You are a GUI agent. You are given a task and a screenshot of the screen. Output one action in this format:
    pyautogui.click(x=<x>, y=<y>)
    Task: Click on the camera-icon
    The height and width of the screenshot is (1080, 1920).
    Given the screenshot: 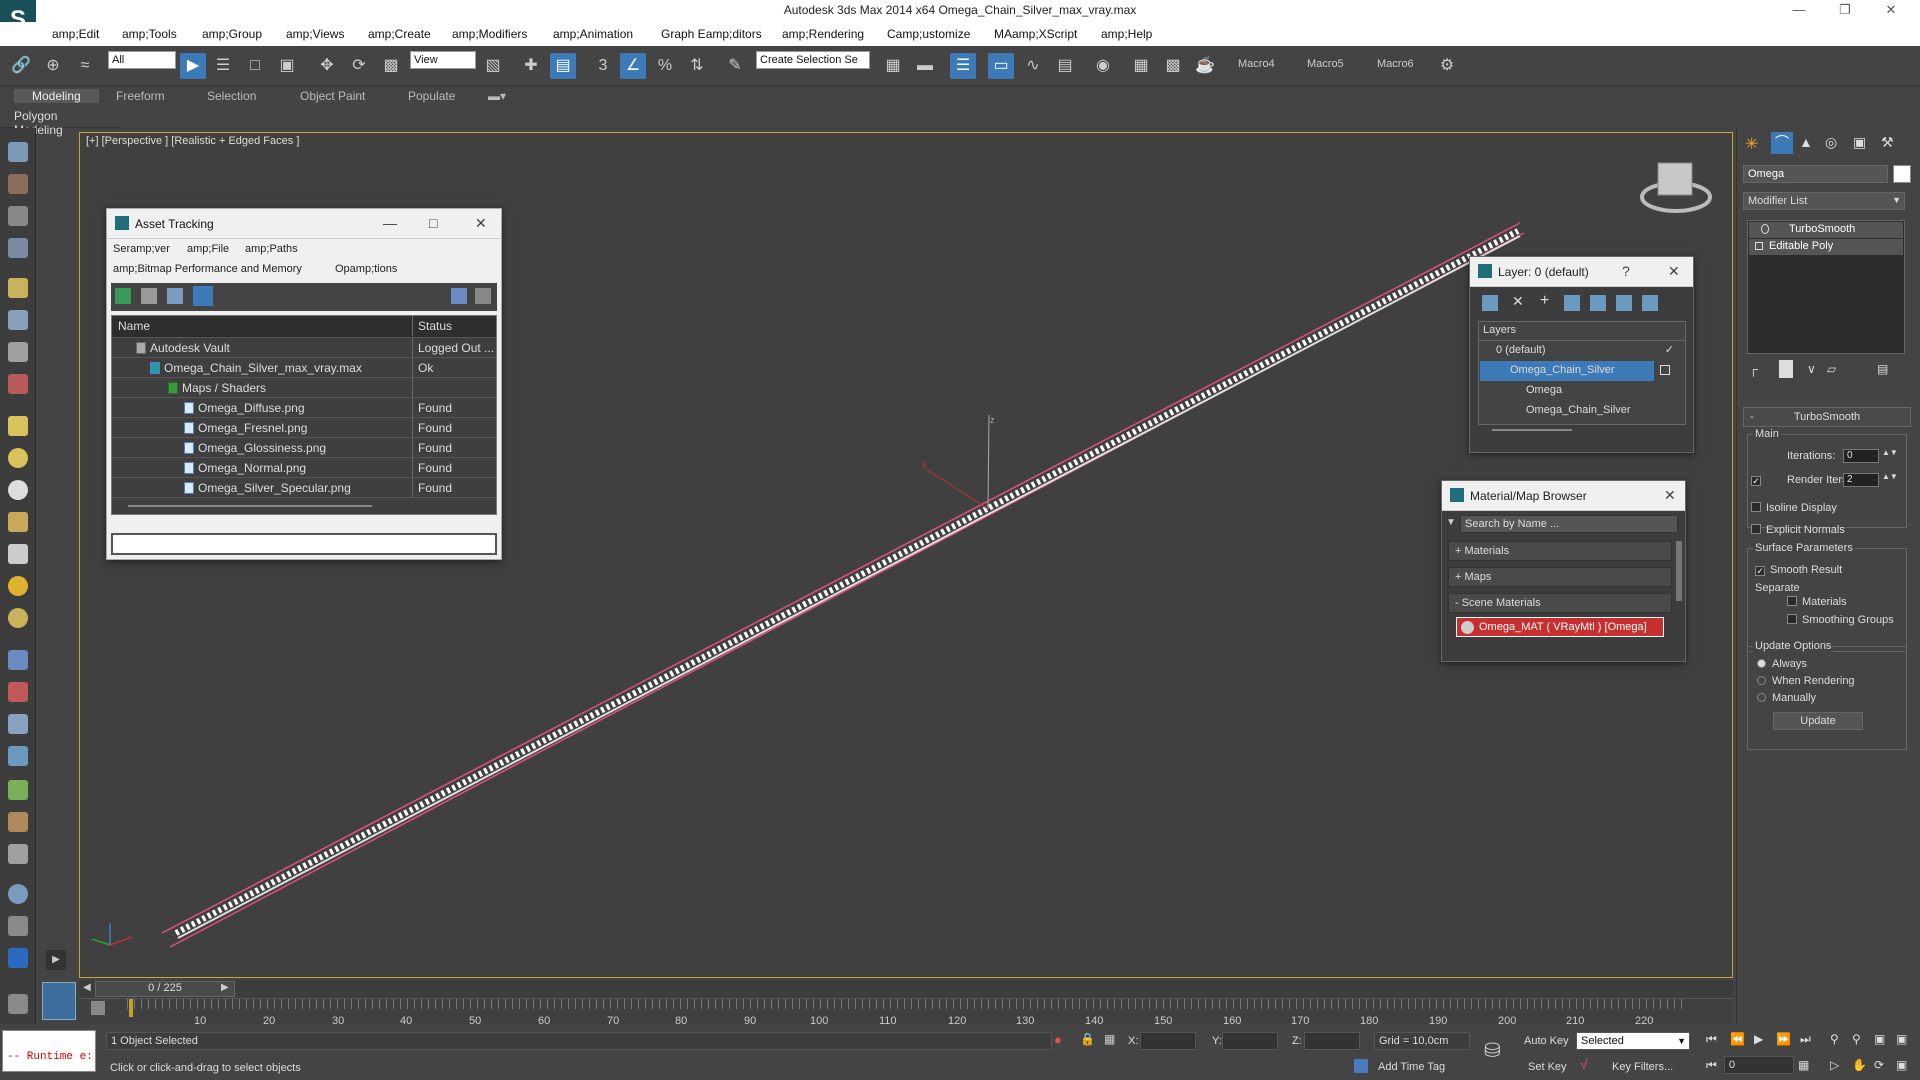 What is the action you would take?
    pyautogui.click(x=18, y=320)
    